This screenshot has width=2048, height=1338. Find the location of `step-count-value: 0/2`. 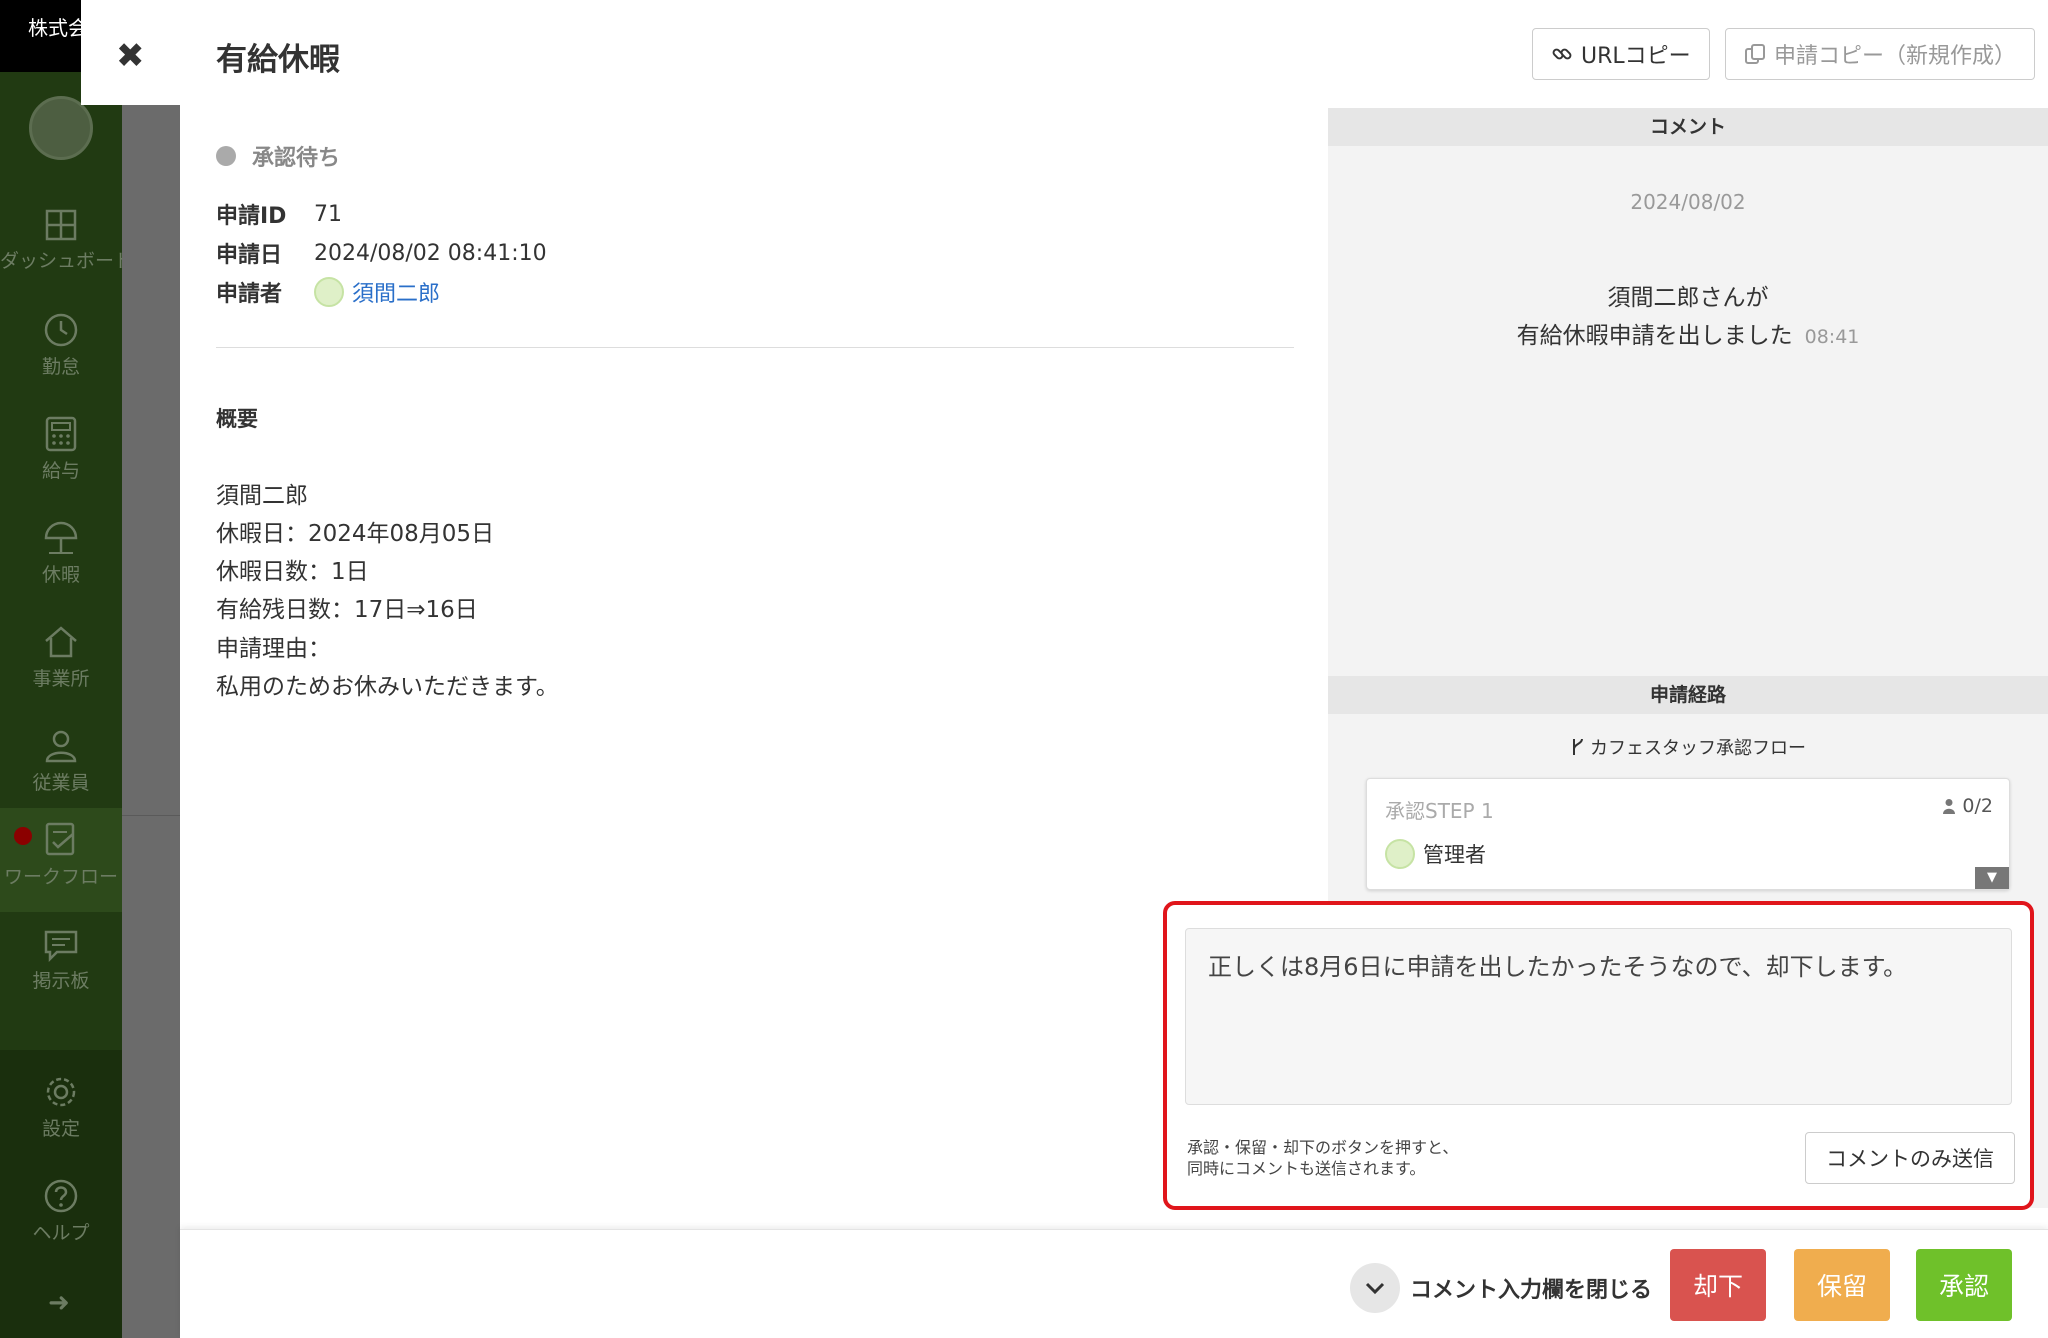

step-count-value: 0/2 is located at coordinates (1977, 806).